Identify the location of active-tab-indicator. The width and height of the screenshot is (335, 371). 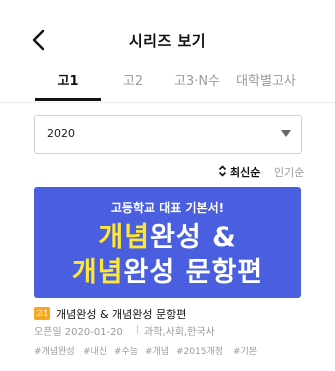
(68, 99).